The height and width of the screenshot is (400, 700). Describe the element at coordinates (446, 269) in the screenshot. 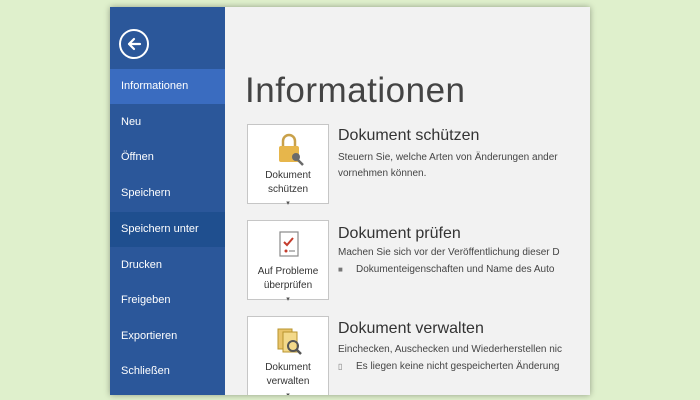

I see `inspect-section-bullet: ■ Dokumenteigenschaften und Name des Auto` at that location.